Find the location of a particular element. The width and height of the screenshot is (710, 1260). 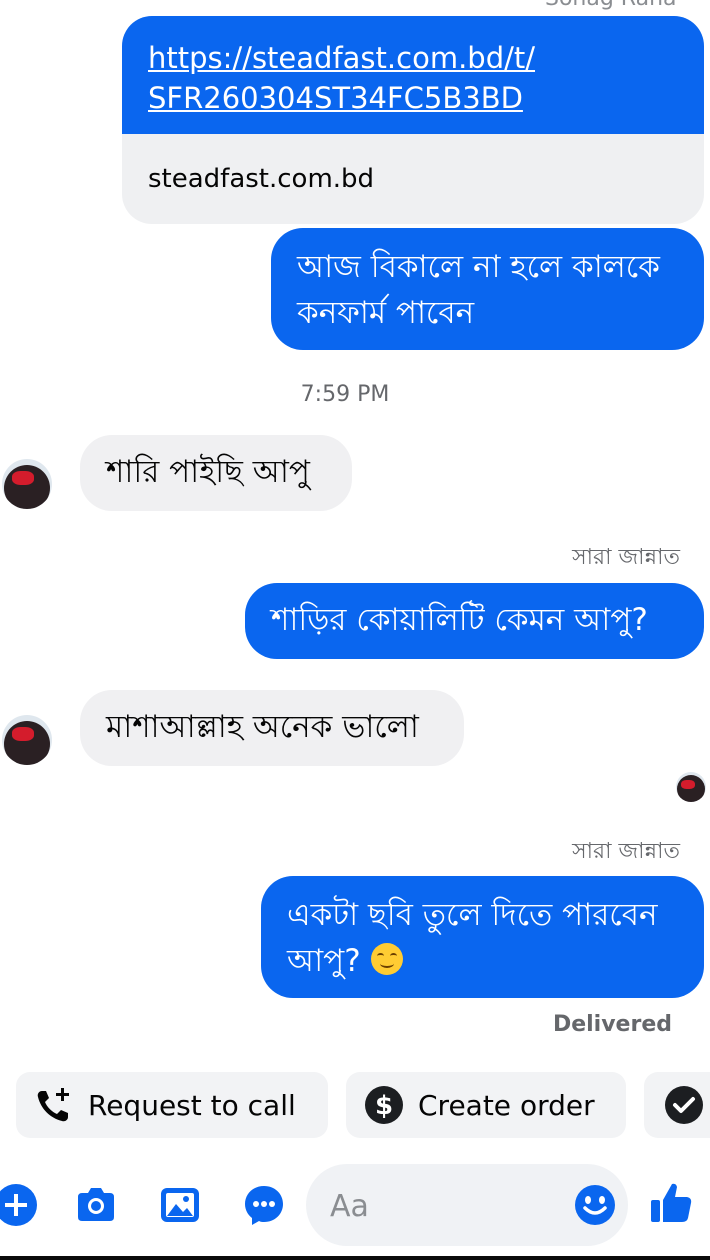

link-url-line1: https://steadfast.com.bd/t/ is located at coordinates (413, 58).